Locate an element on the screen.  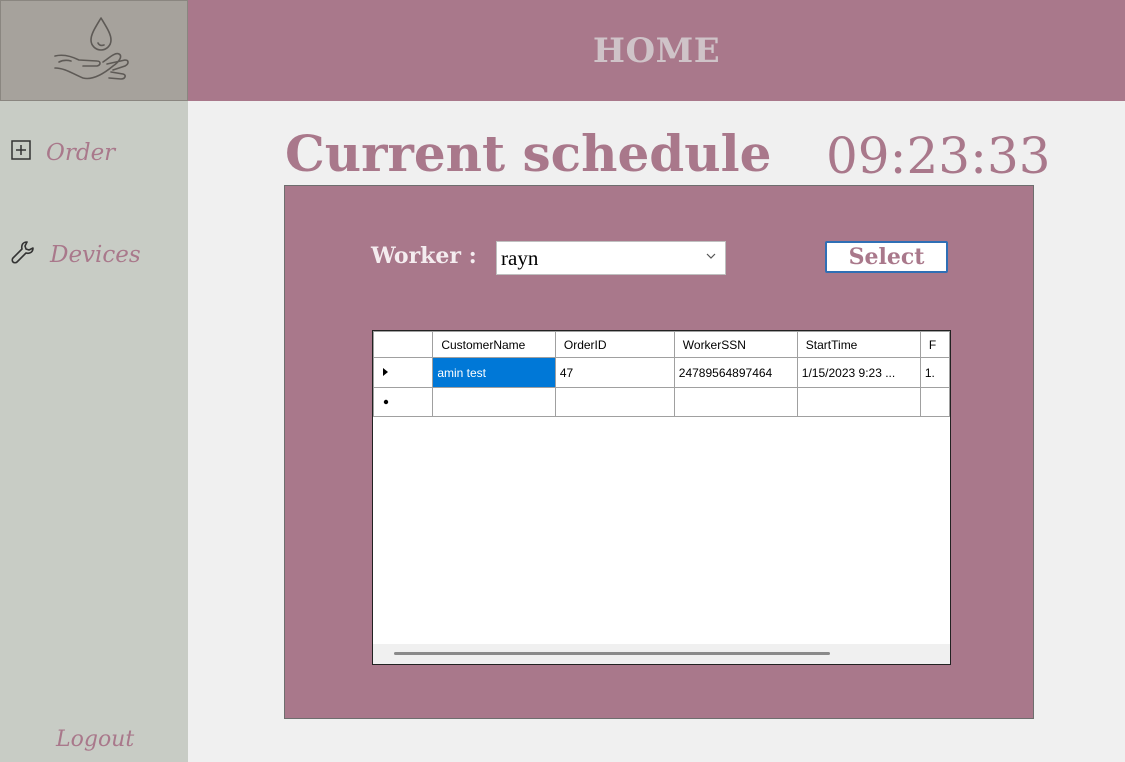
sidebar-item-label: Devices is located at coordinates (95, 254).